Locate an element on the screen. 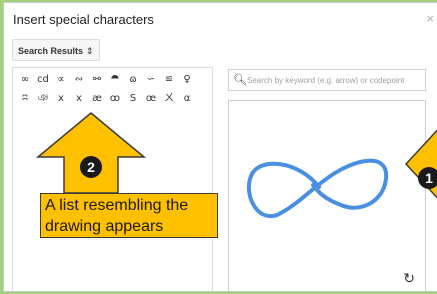  character-cell: S is located at coordinates (133, 98).